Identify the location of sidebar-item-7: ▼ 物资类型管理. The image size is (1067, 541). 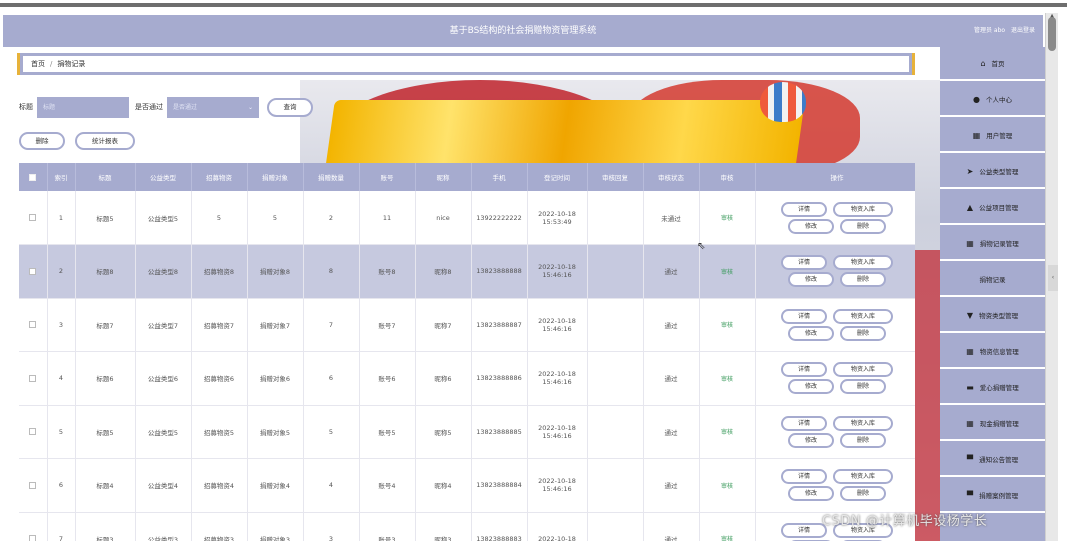
(992, 316).